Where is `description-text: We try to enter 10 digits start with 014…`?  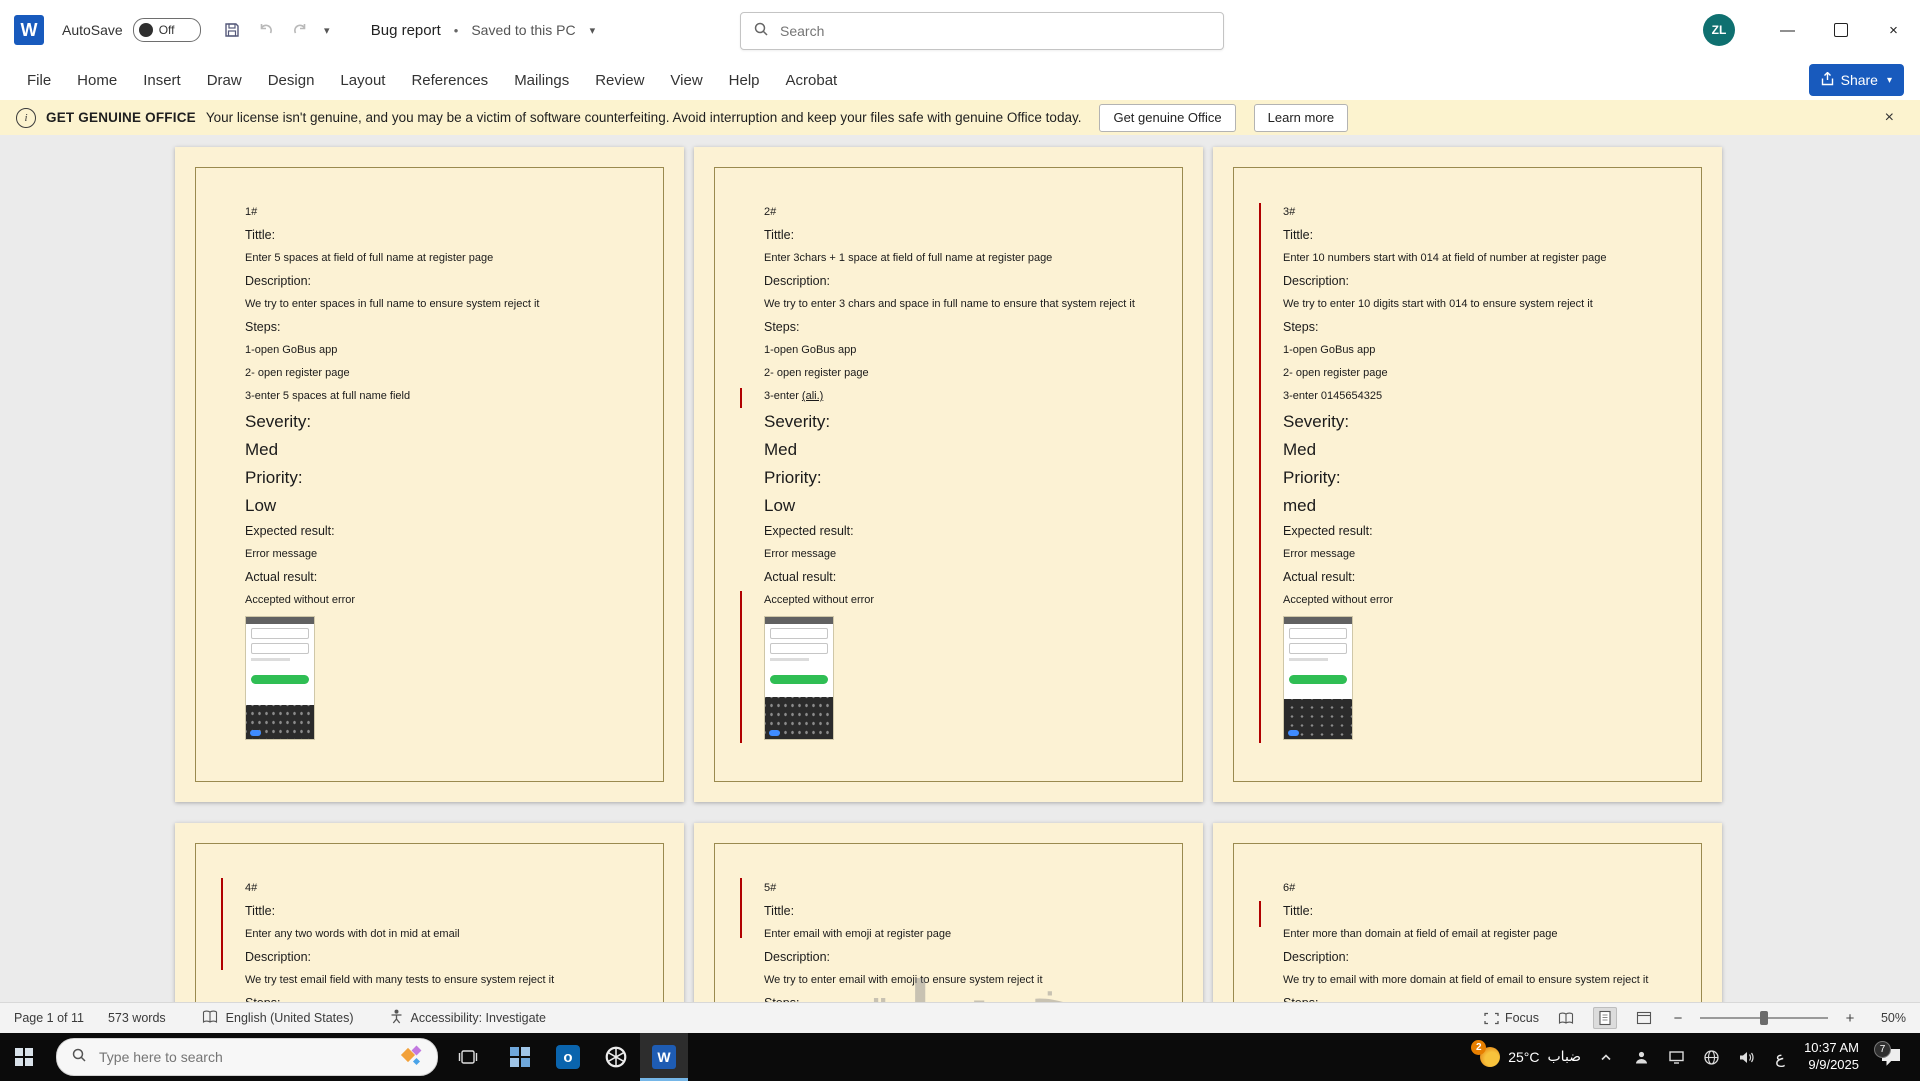 description-text: We try to enter 10 digits start with 014… is located at coordinates (1479, 308).